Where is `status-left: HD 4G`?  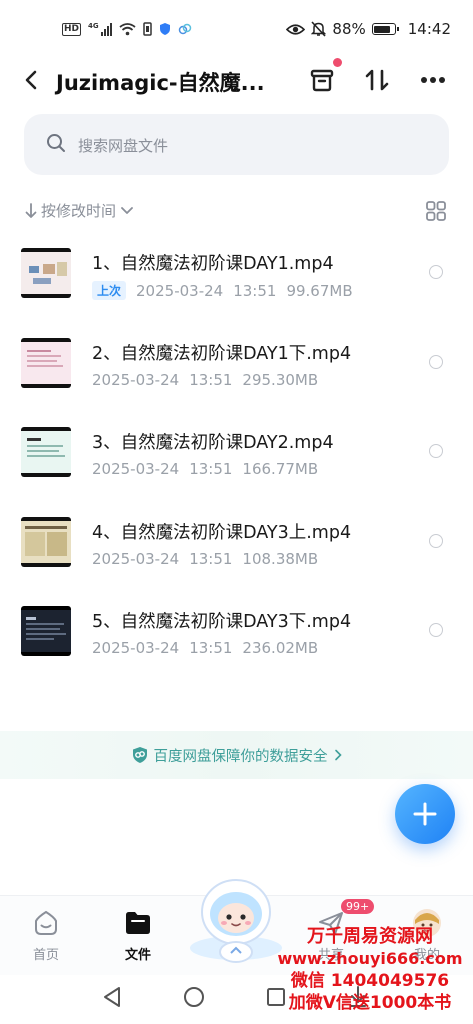 status-left: HD 4G is located at coordinates (127, 29).